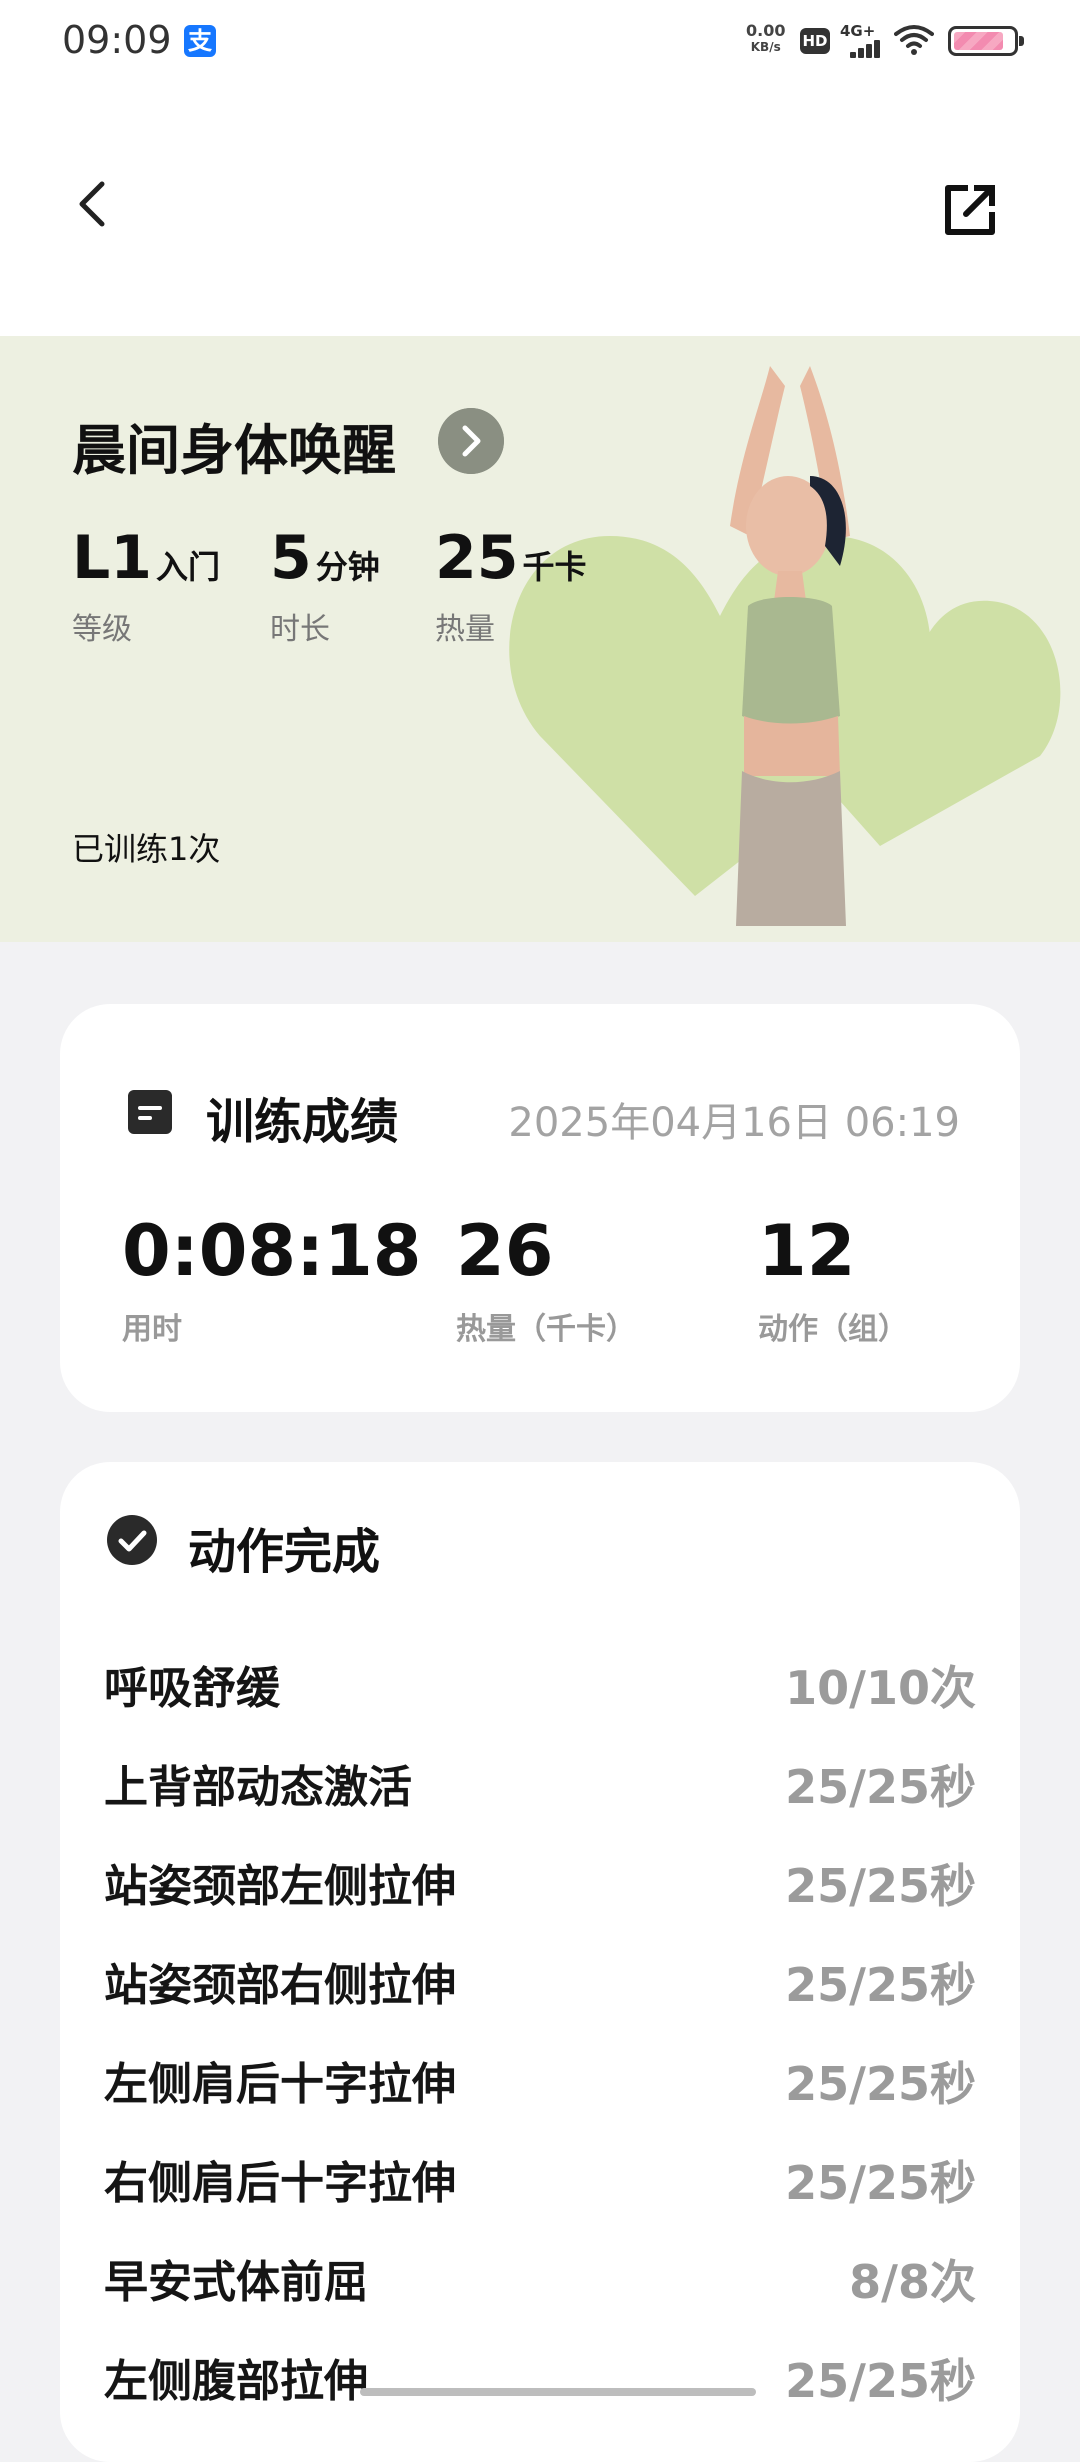  I want to click on alipay-notification-icon: 支, so click(200, 41).